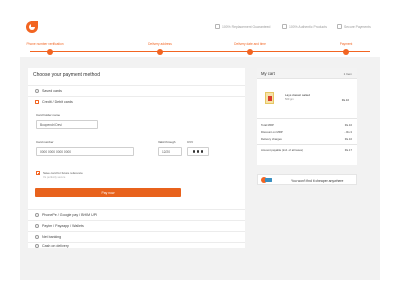 This screenshot has height=300, width=400. Describe the element at coordinates (269, 98) in the screenshot. I see `product-thumbnail` at that location.